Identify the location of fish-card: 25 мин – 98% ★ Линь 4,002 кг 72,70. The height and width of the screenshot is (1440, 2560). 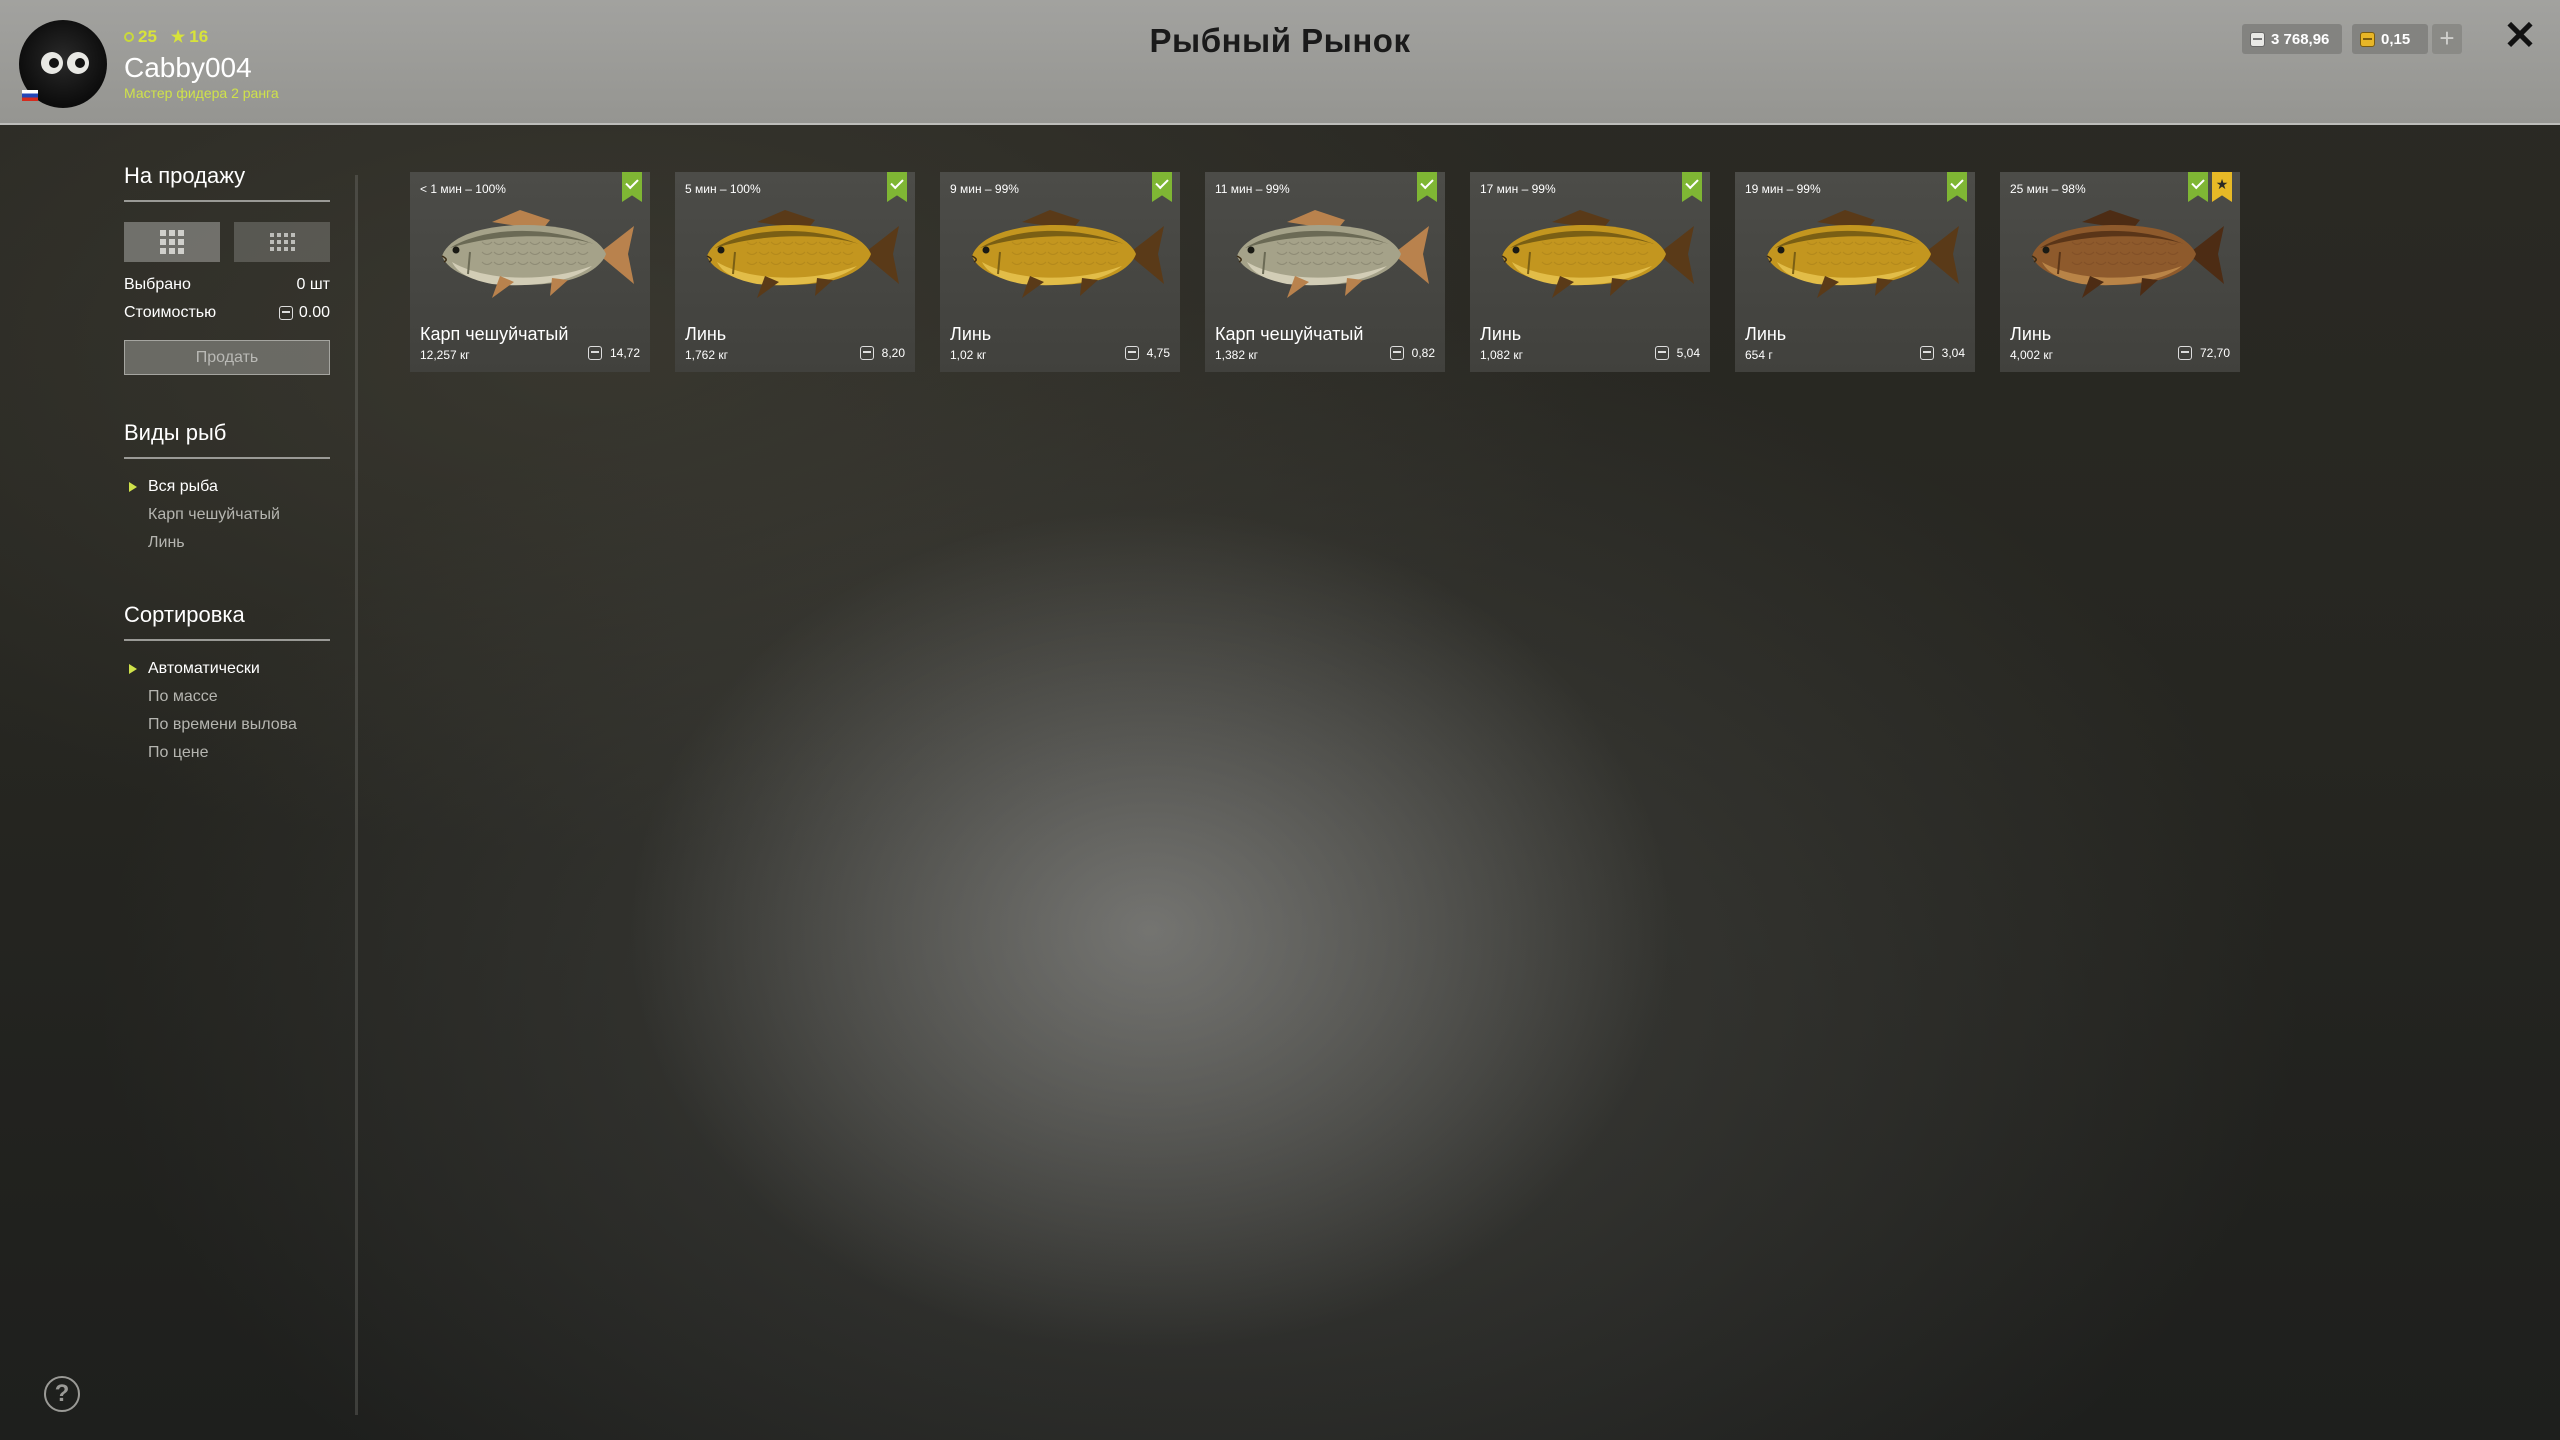
(2120, 272).